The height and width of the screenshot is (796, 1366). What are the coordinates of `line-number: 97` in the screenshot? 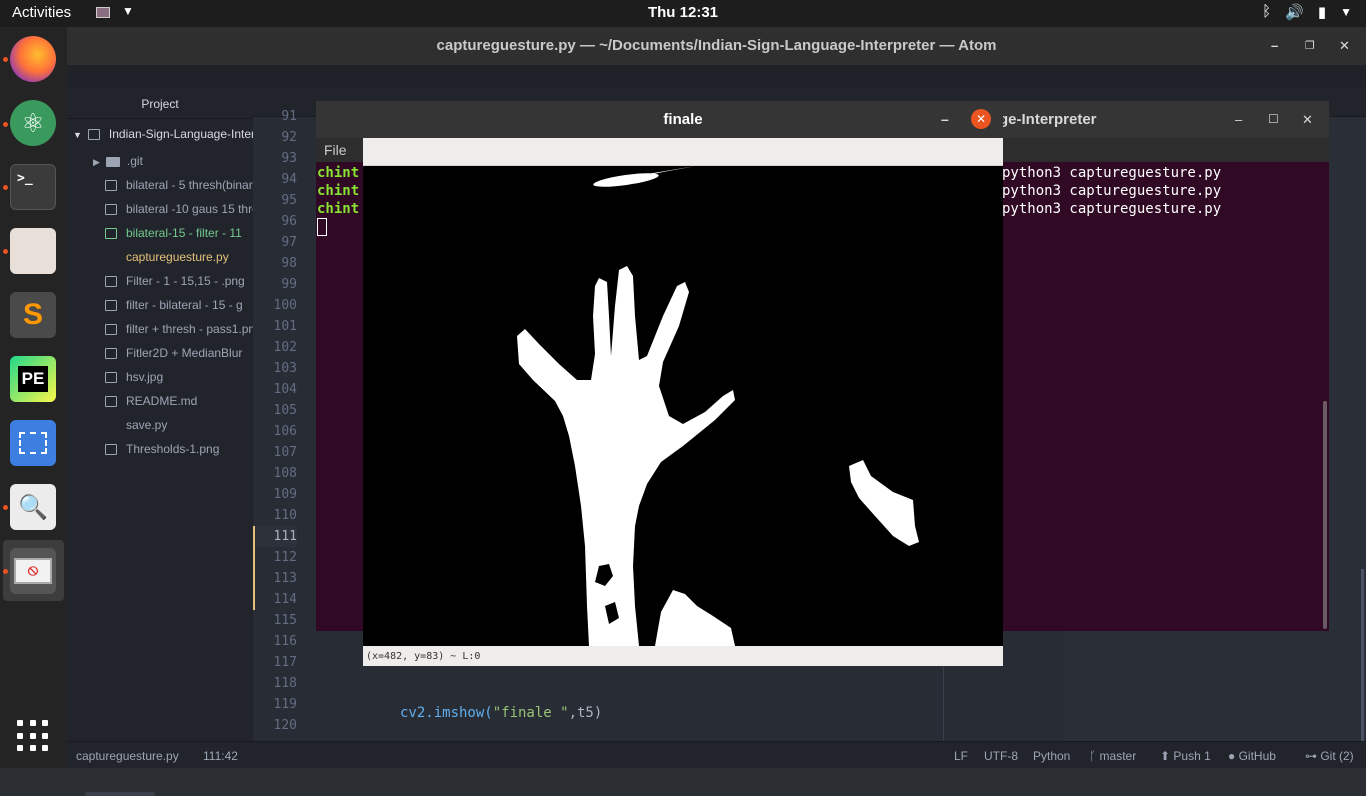 It's located at (289, 242).